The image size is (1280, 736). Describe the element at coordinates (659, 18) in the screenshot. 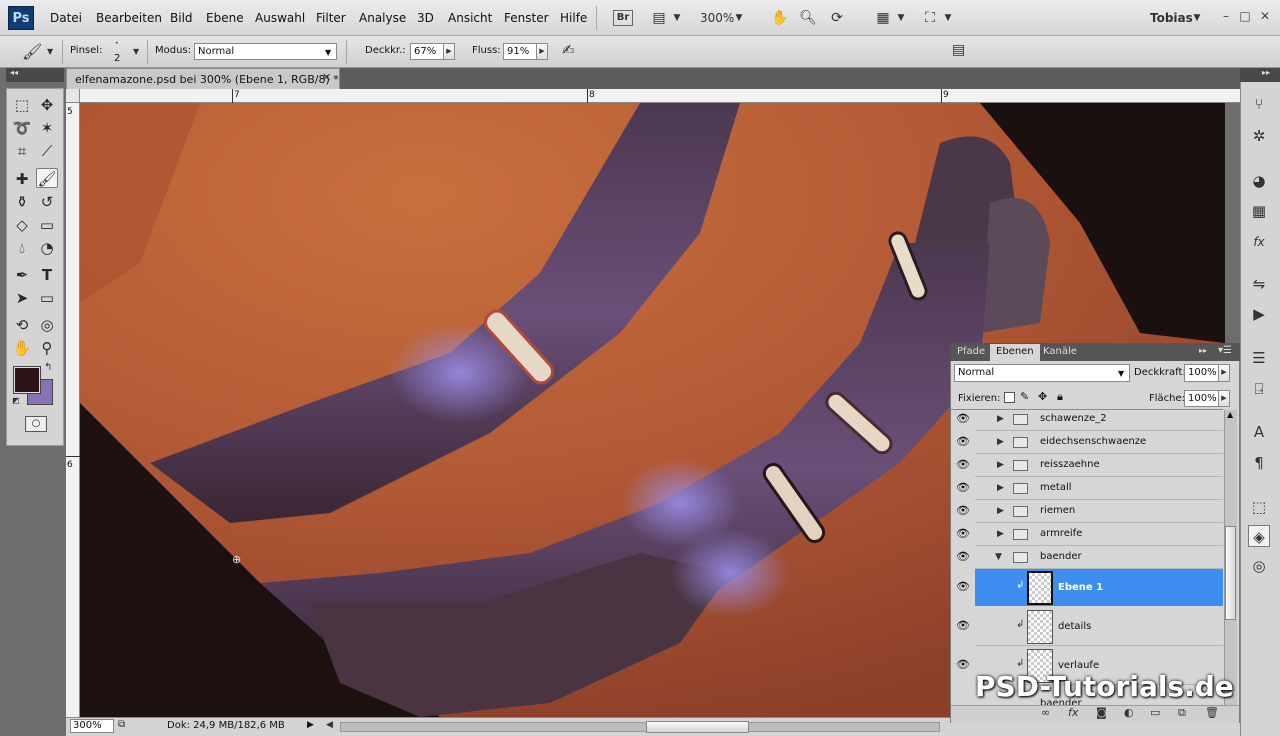

I see `filmstrip-icon: ▤` at that location.